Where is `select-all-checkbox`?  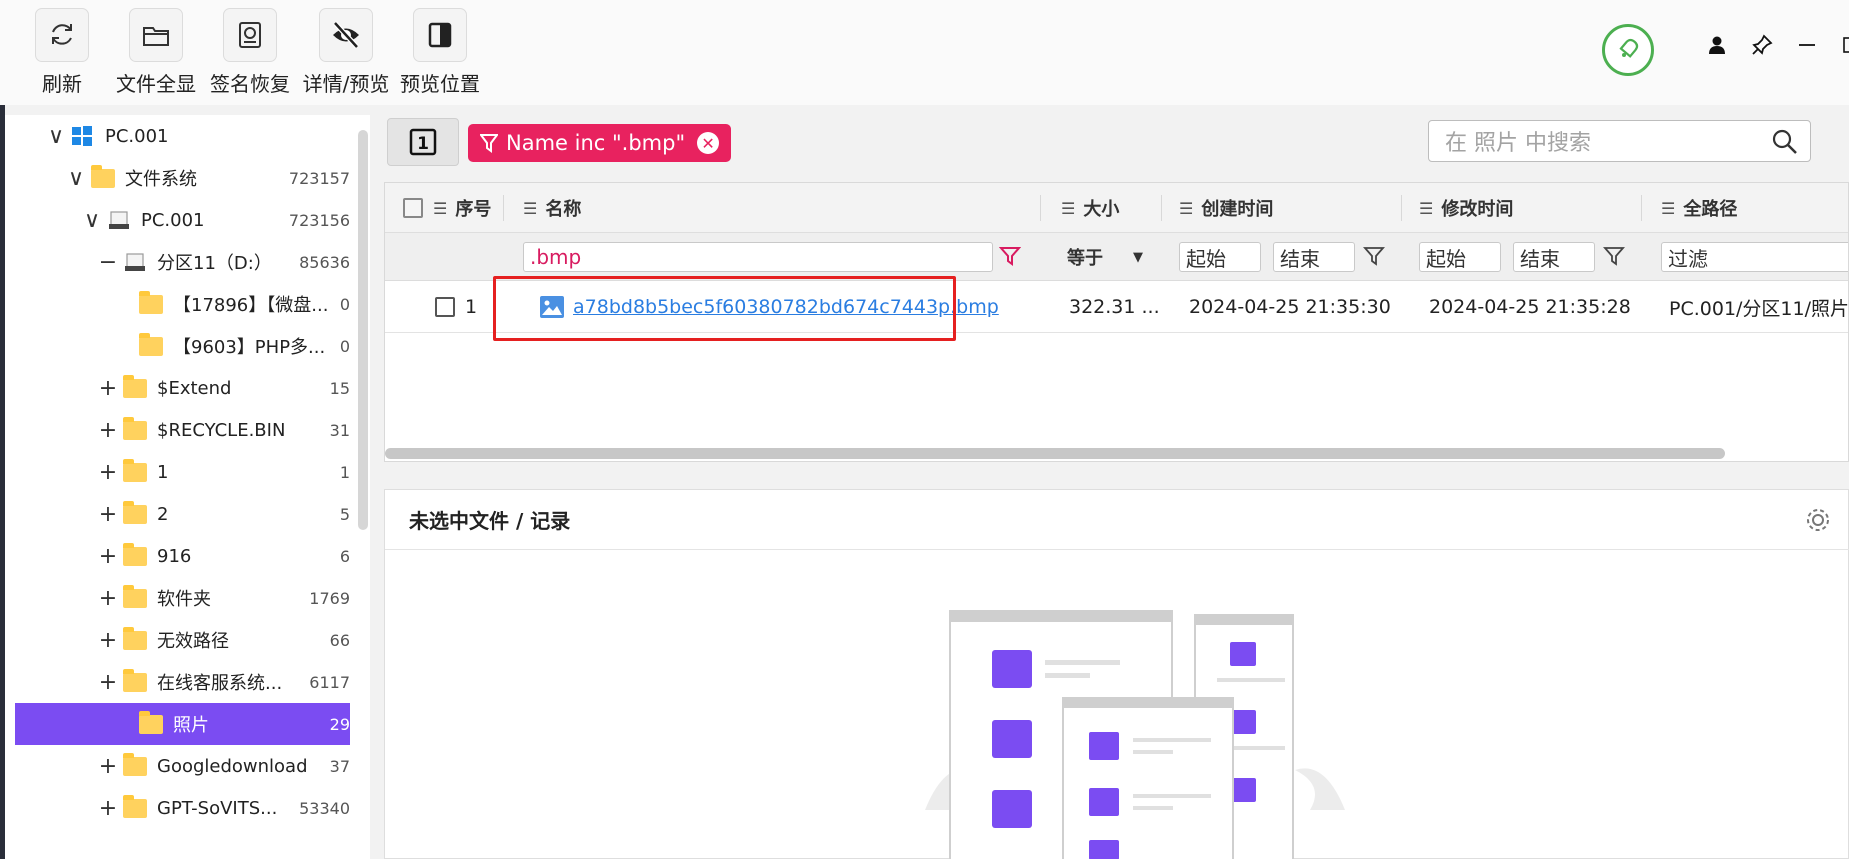
select-all-checkbox is located at coordinates (413, 208).